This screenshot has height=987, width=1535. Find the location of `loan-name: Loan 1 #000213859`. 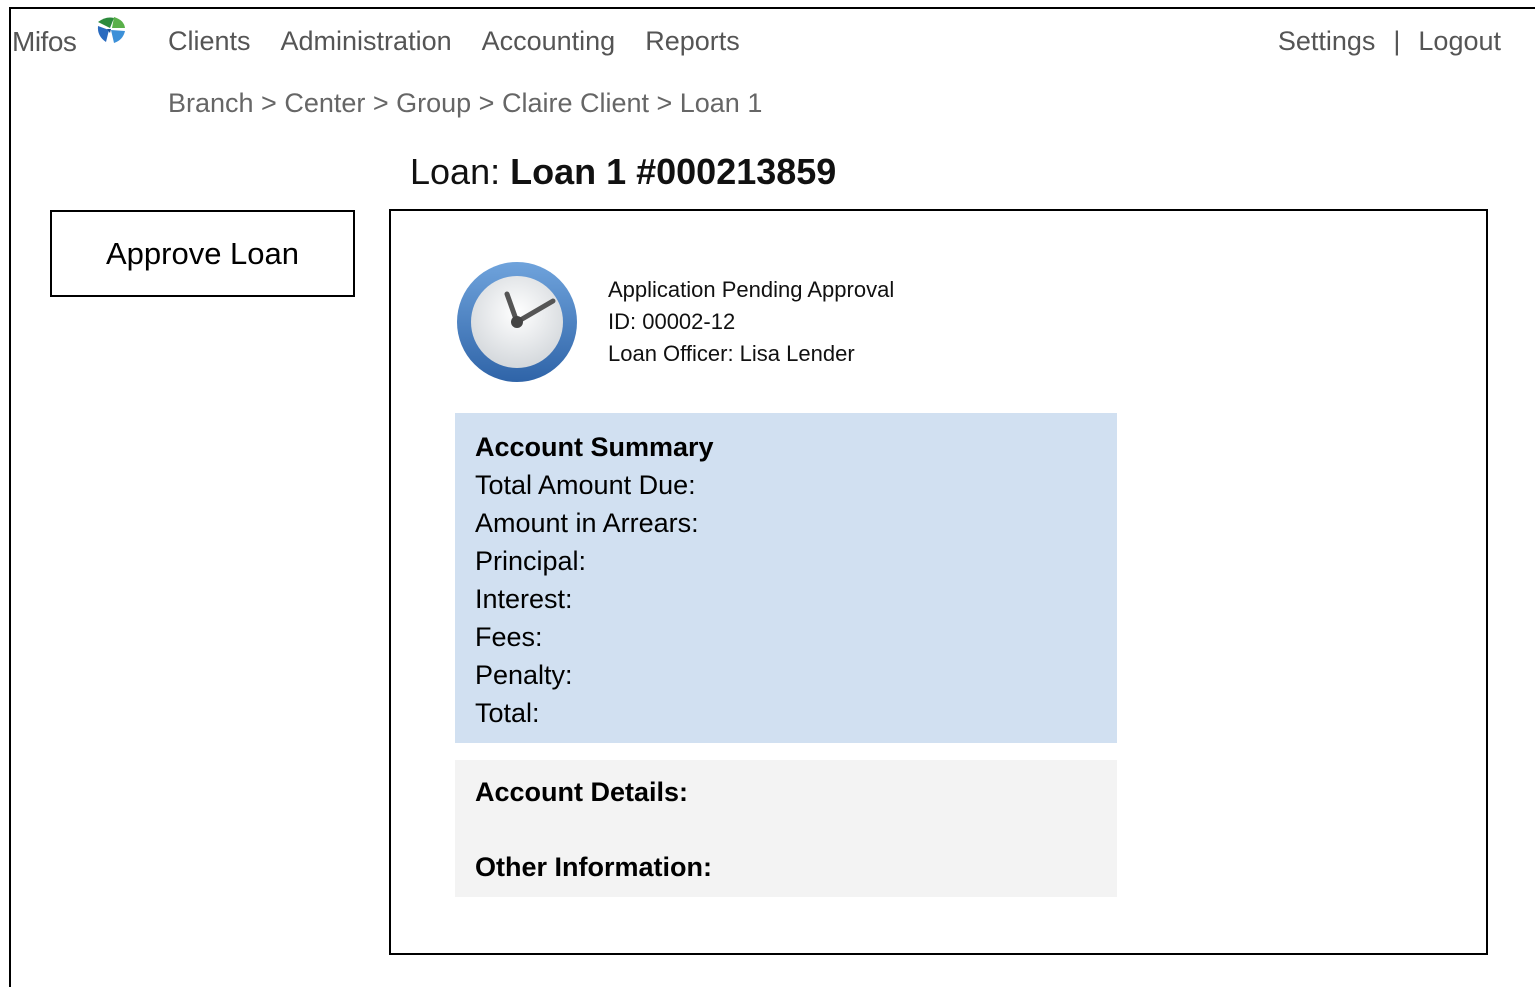

loan-name: Loan 1 #000213859 is located at coordinates (673, 171).